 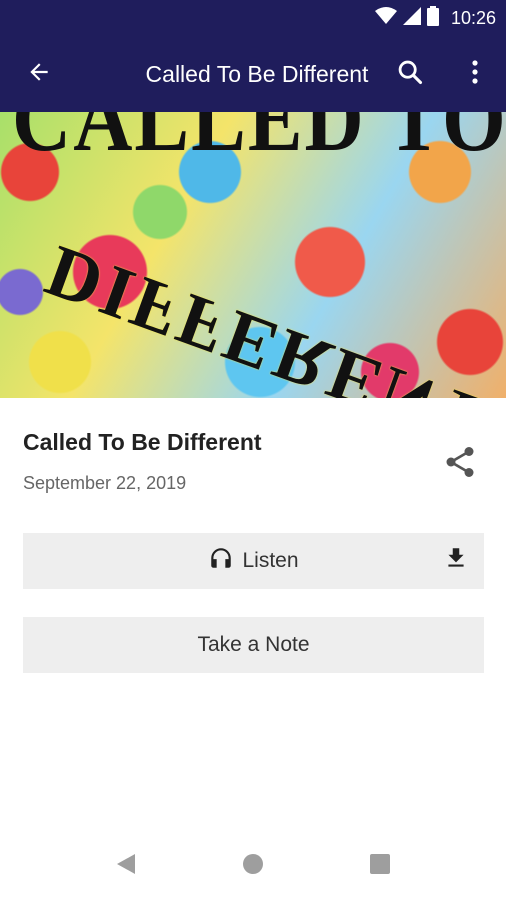 I want to click on back-triangle-icon, so click(x=126, y=866).